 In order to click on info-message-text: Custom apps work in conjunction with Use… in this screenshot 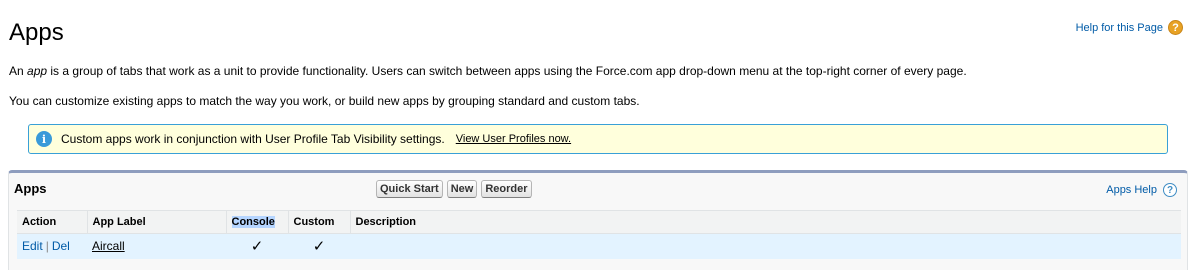, I will do `click(253, 139)`.